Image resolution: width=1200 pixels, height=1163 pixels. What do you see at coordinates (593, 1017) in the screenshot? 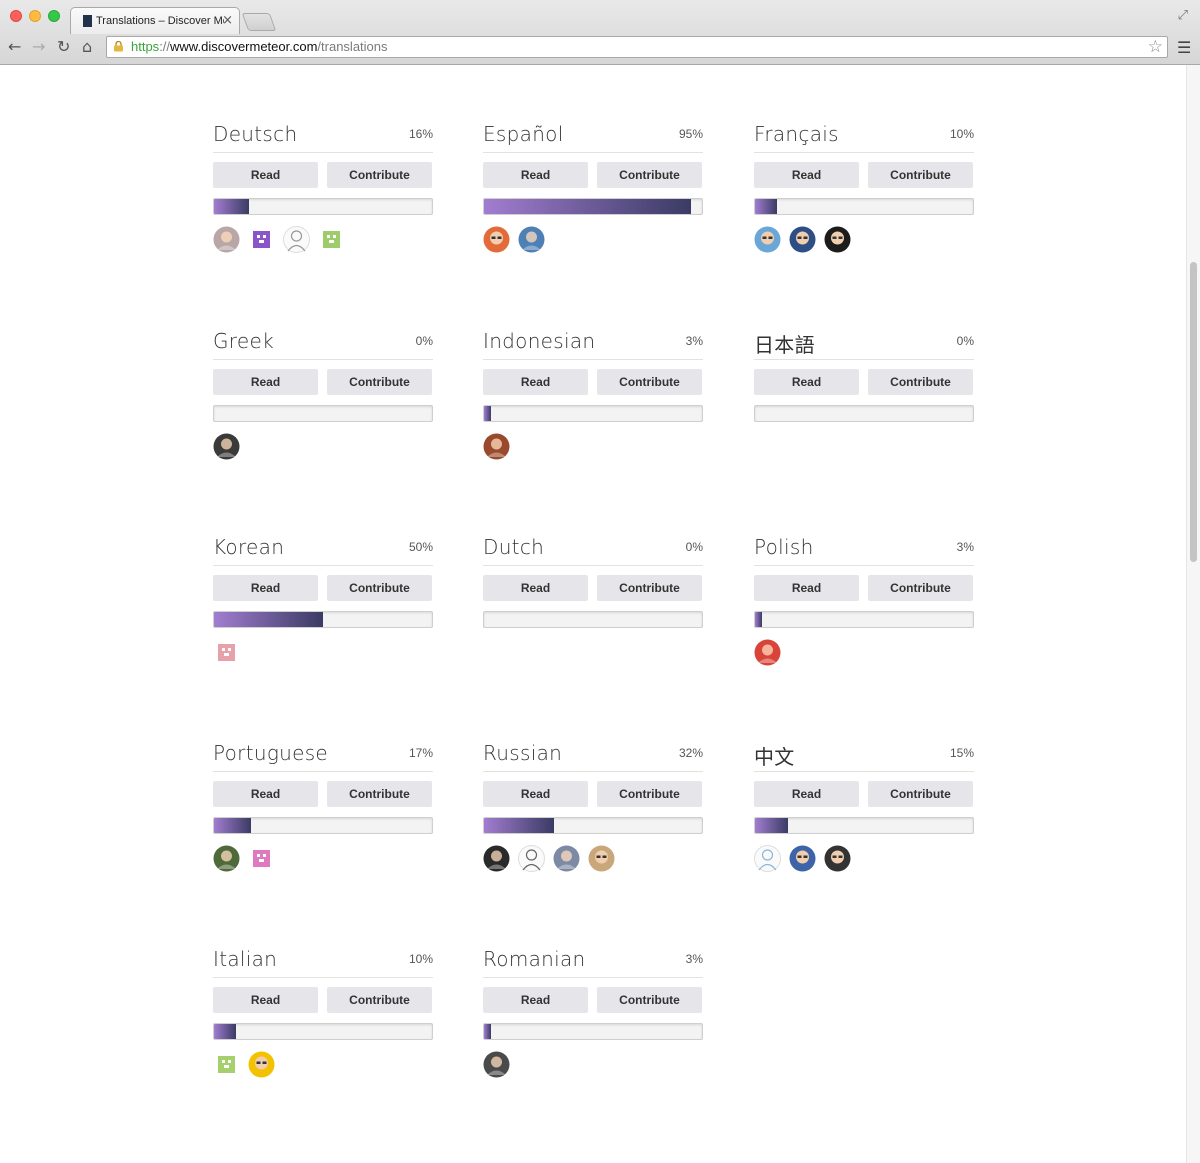
I see `translation-card: Romanian 3% Read Contribute` at bounding box center [593, 1017].